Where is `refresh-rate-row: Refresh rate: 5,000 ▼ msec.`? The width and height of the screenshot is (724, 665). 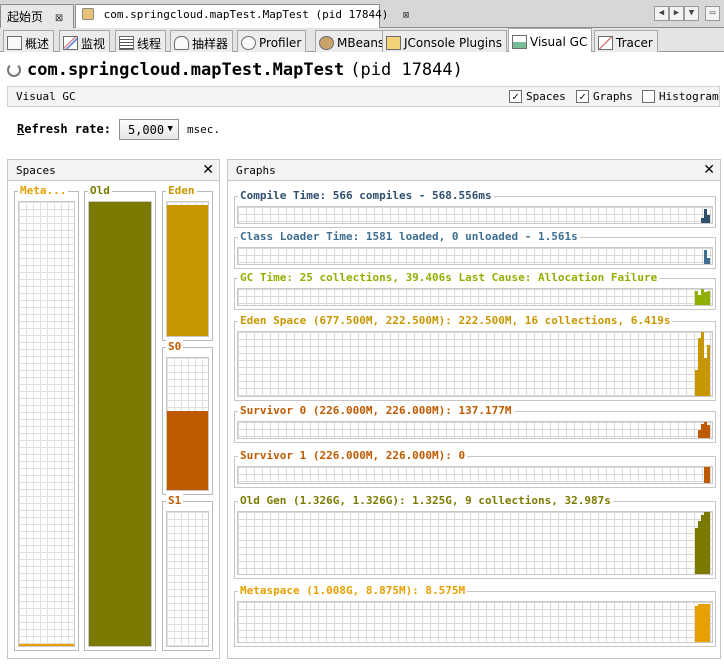 refresh-rate-row: Refresh rate: 5,000 ▼ msec. is located at coordinates (118, 129).